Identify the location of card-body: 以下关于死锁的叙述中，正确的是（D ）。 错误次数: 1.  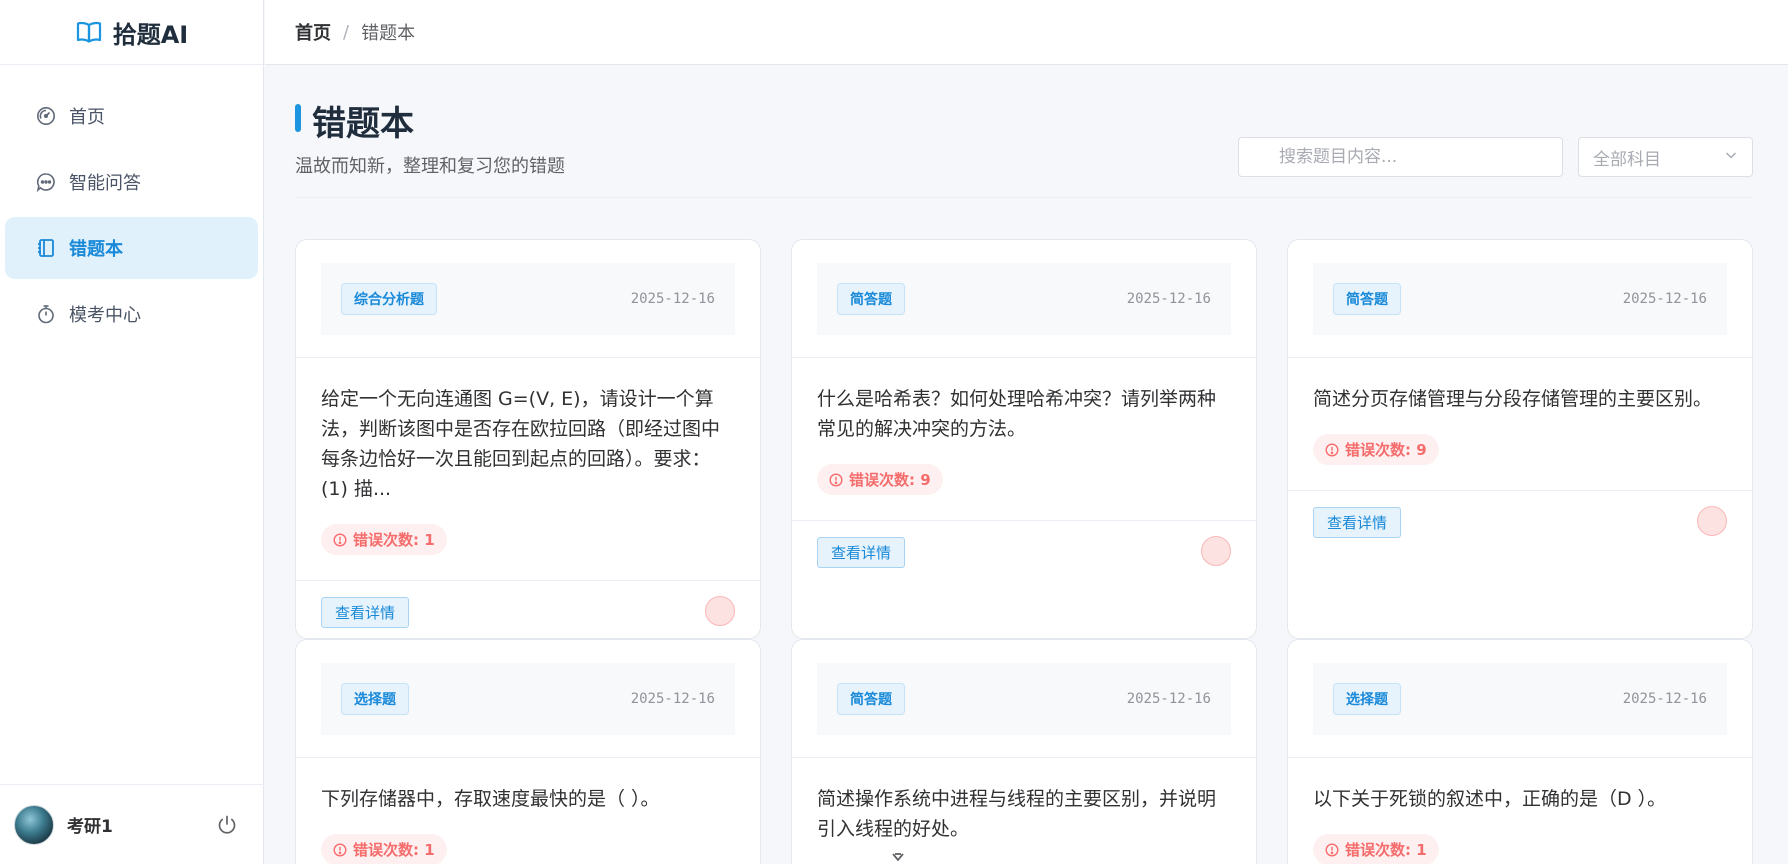
(1520, 811).